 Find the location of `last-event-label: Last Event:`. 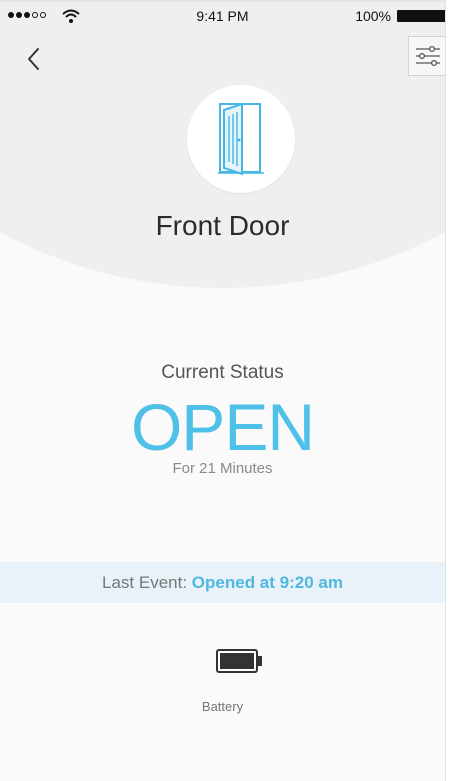

last-event-label: Last Event: is located at coordinates (147, 582).